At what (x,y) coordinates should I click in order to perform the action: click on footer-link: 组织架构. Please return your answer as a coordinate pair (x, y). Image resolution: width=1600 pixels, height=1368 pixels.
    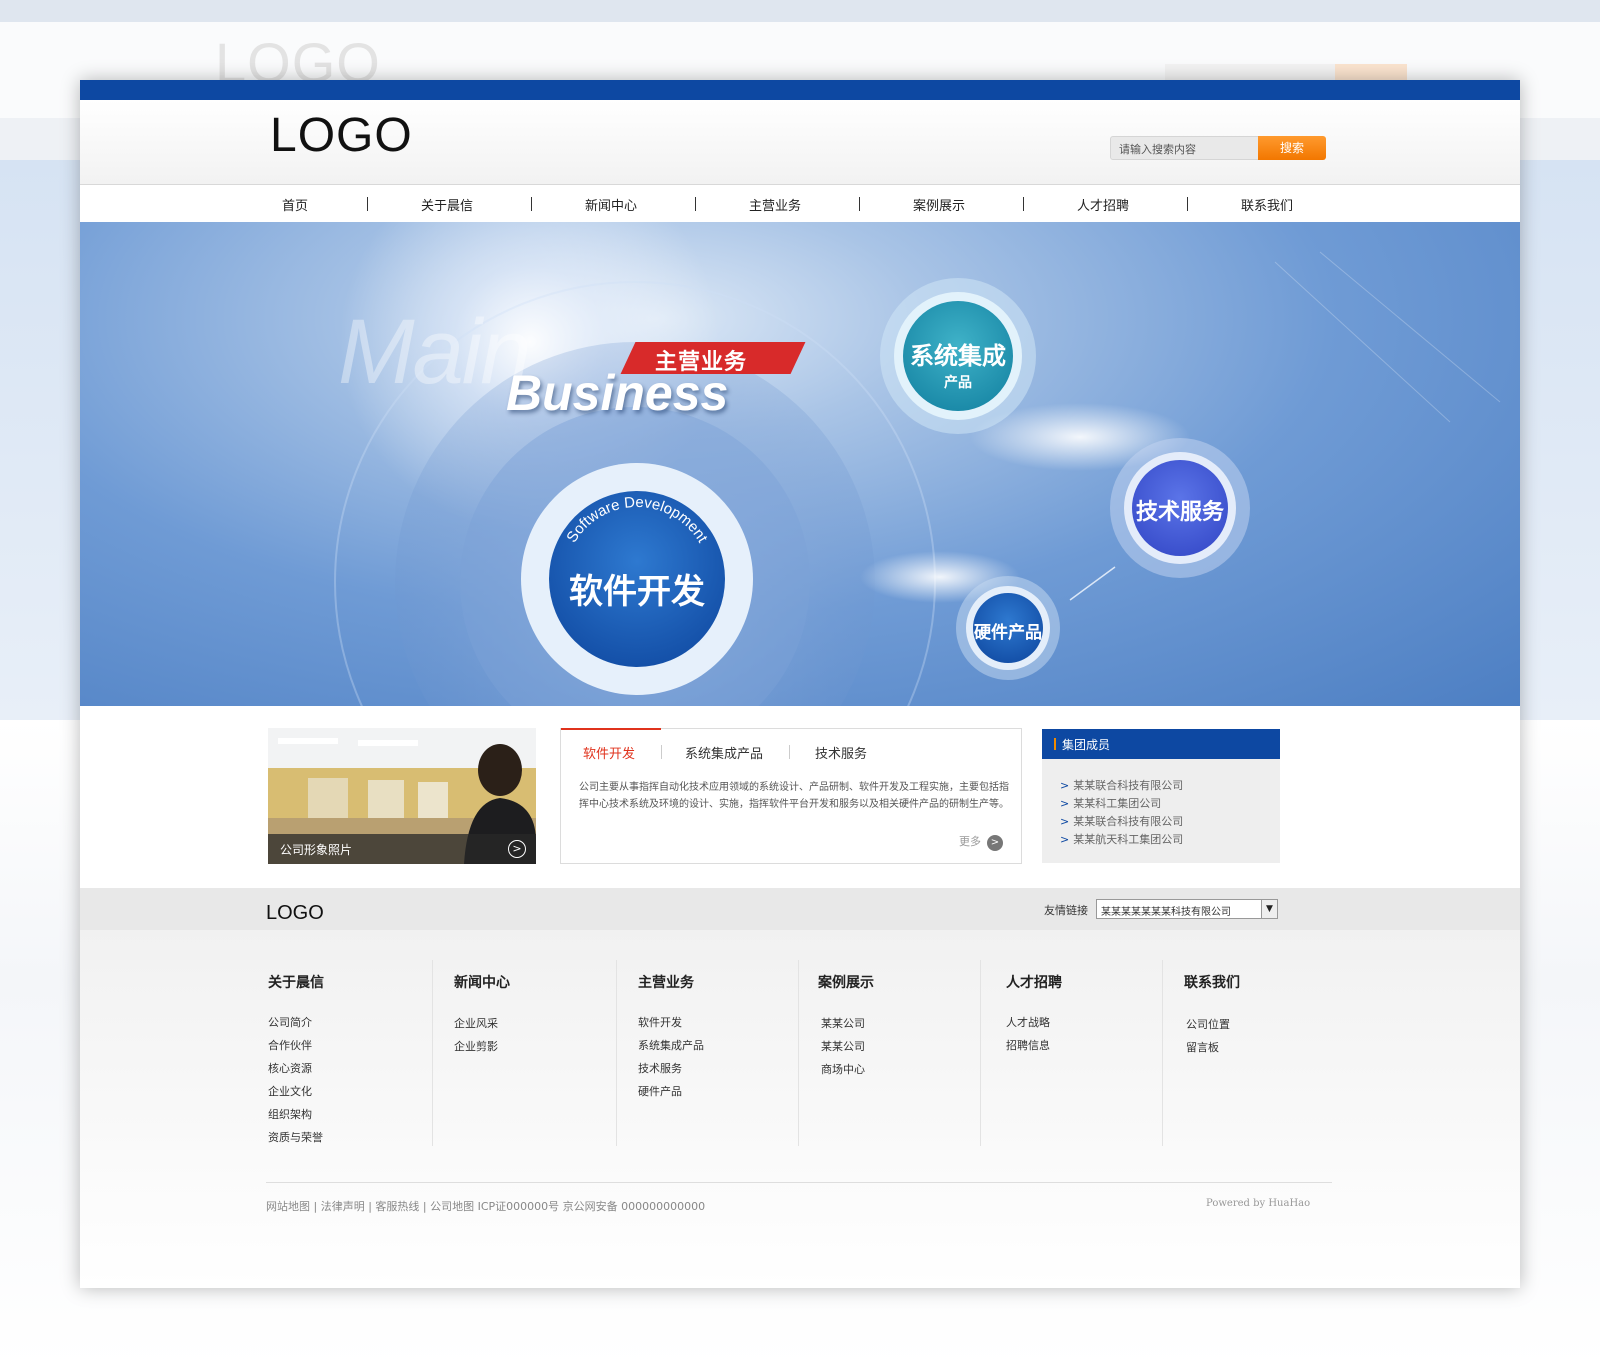
    Looking at the image, I should click on (290, 1114).